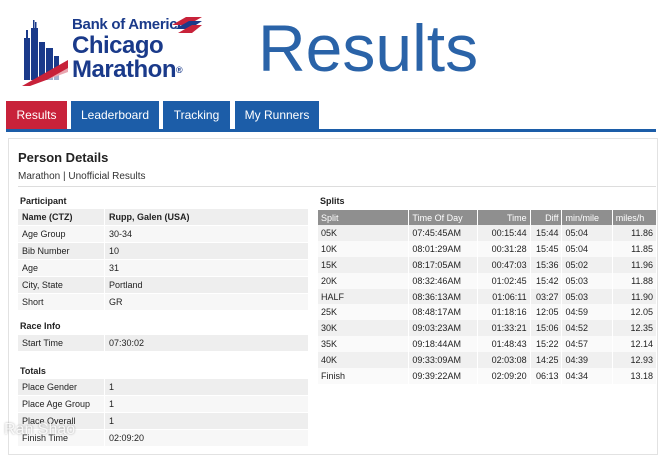 The width and height of the screenshot is (660, 455). What do you see at coordinates (546, 360) in the screenshot?
I see `split-diff: 14:25` at bounding box center [546, 360].